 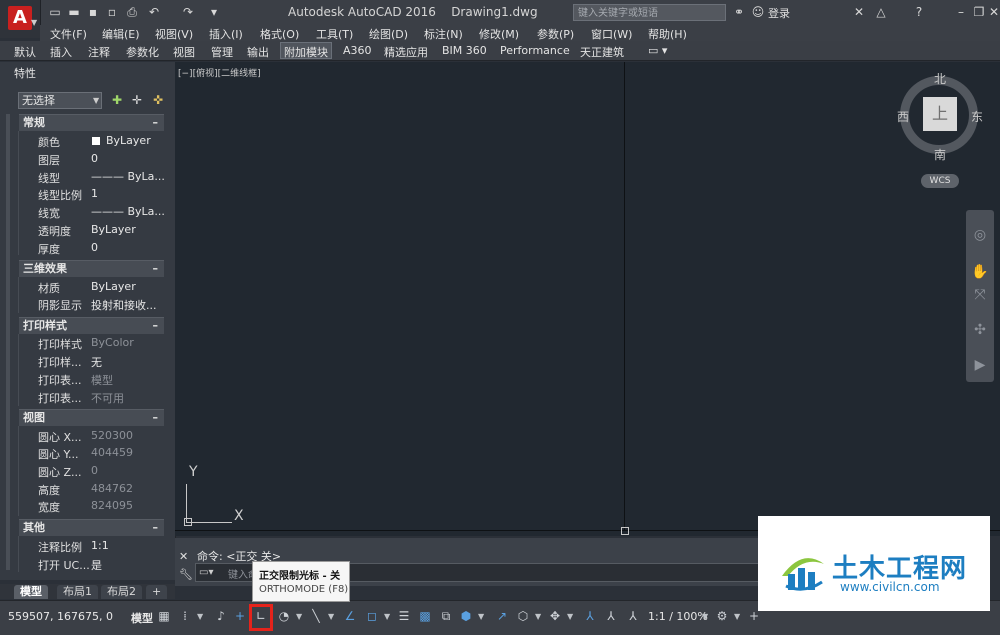 I want to click on section-misc: 其他 –, so click(x=91, y=527).